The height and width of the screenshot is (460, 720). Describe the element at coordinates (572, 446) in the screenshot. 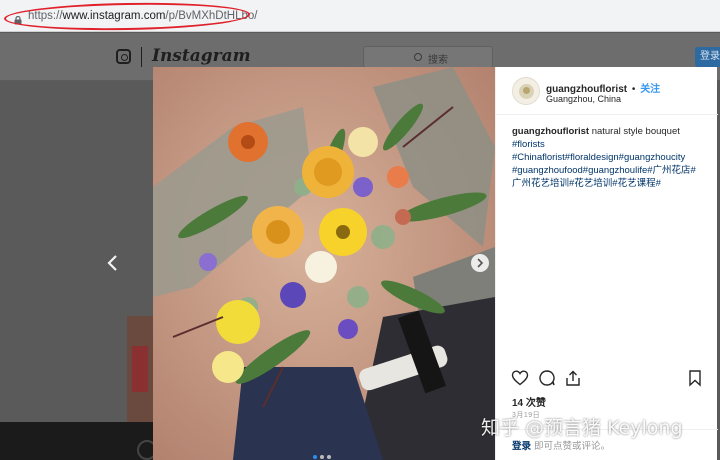

I see `comment-prompt: 即可点赞或评论。` at that location.